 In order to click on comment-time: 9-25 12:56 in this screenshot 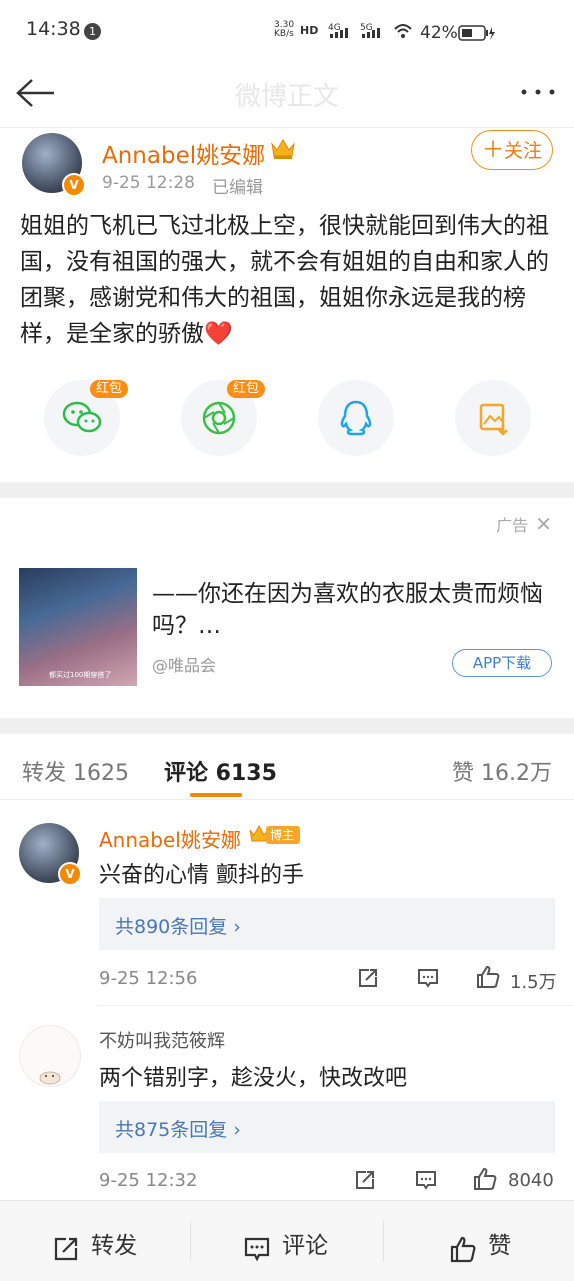, I will do `click(148, 978)`.